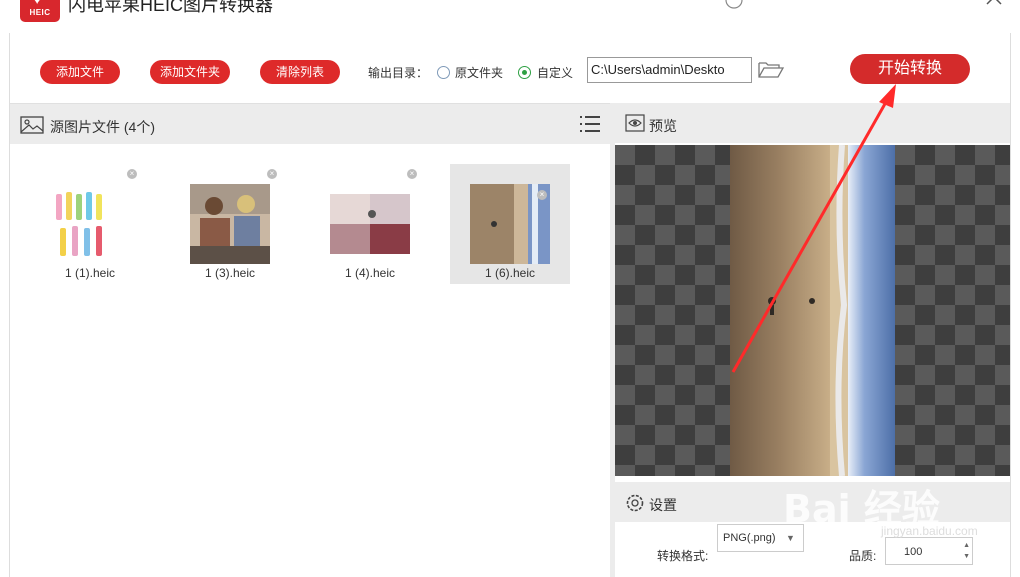 Image resolution: width=1020 pixels, height=577 pixels. What do you see at coordinates (171, 7) in the screenshot?
I see `app-title: 闪电苹果HEIC图片转换器` at bounding box center [171, 7].